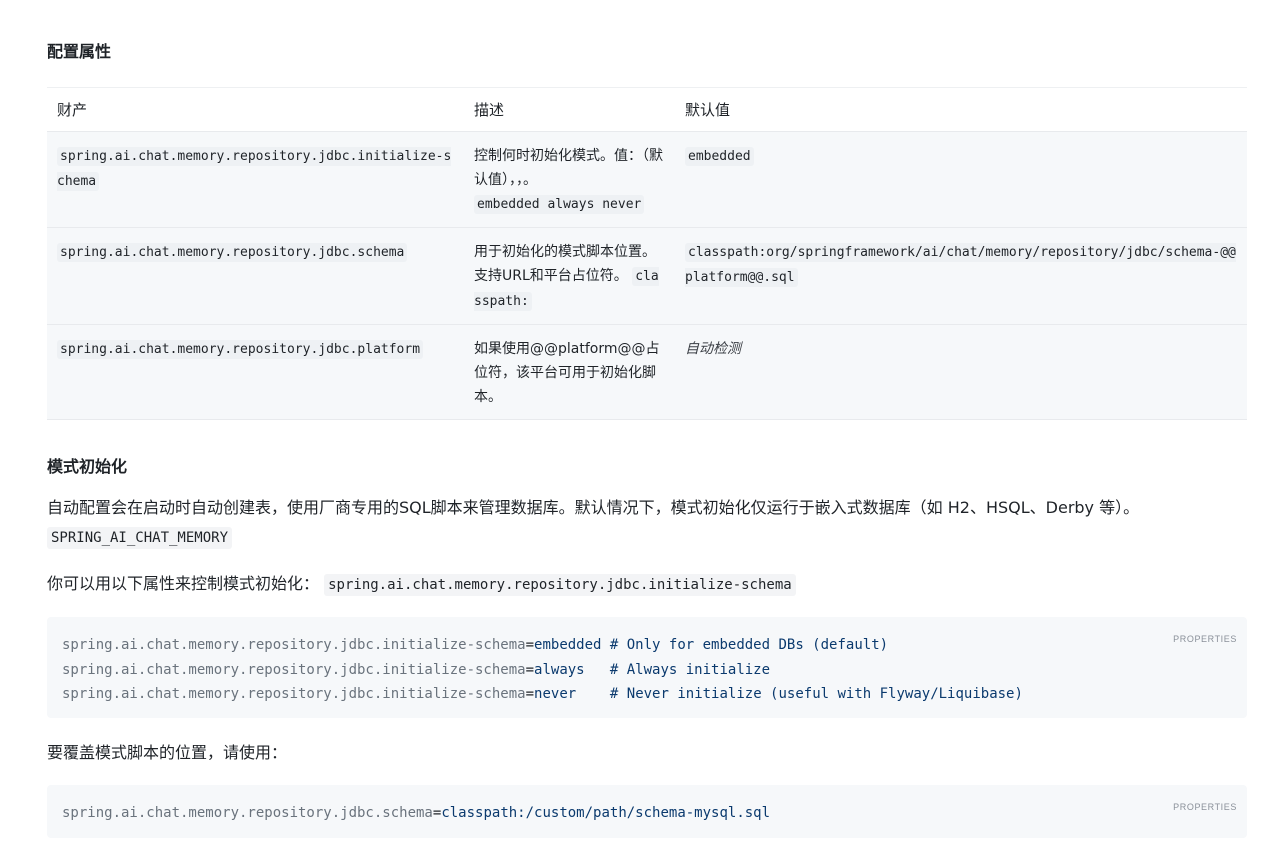 The image size is (1280, 867). What do you see at coordinates (961, 372) in the screenshot?
I see `cell-default: 自动检测` at bounding box center [961, 372].